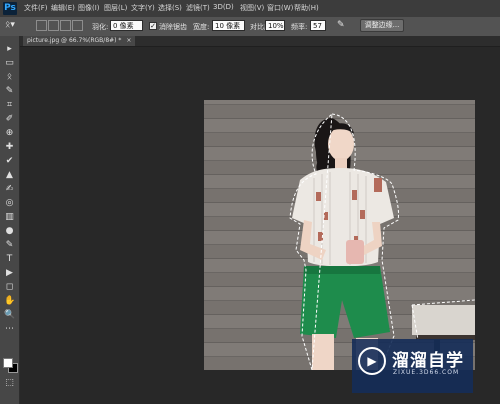 This screenshot has height=404, width=500. I want to click on pen-tool-icon: ✎, so click(9, 245).